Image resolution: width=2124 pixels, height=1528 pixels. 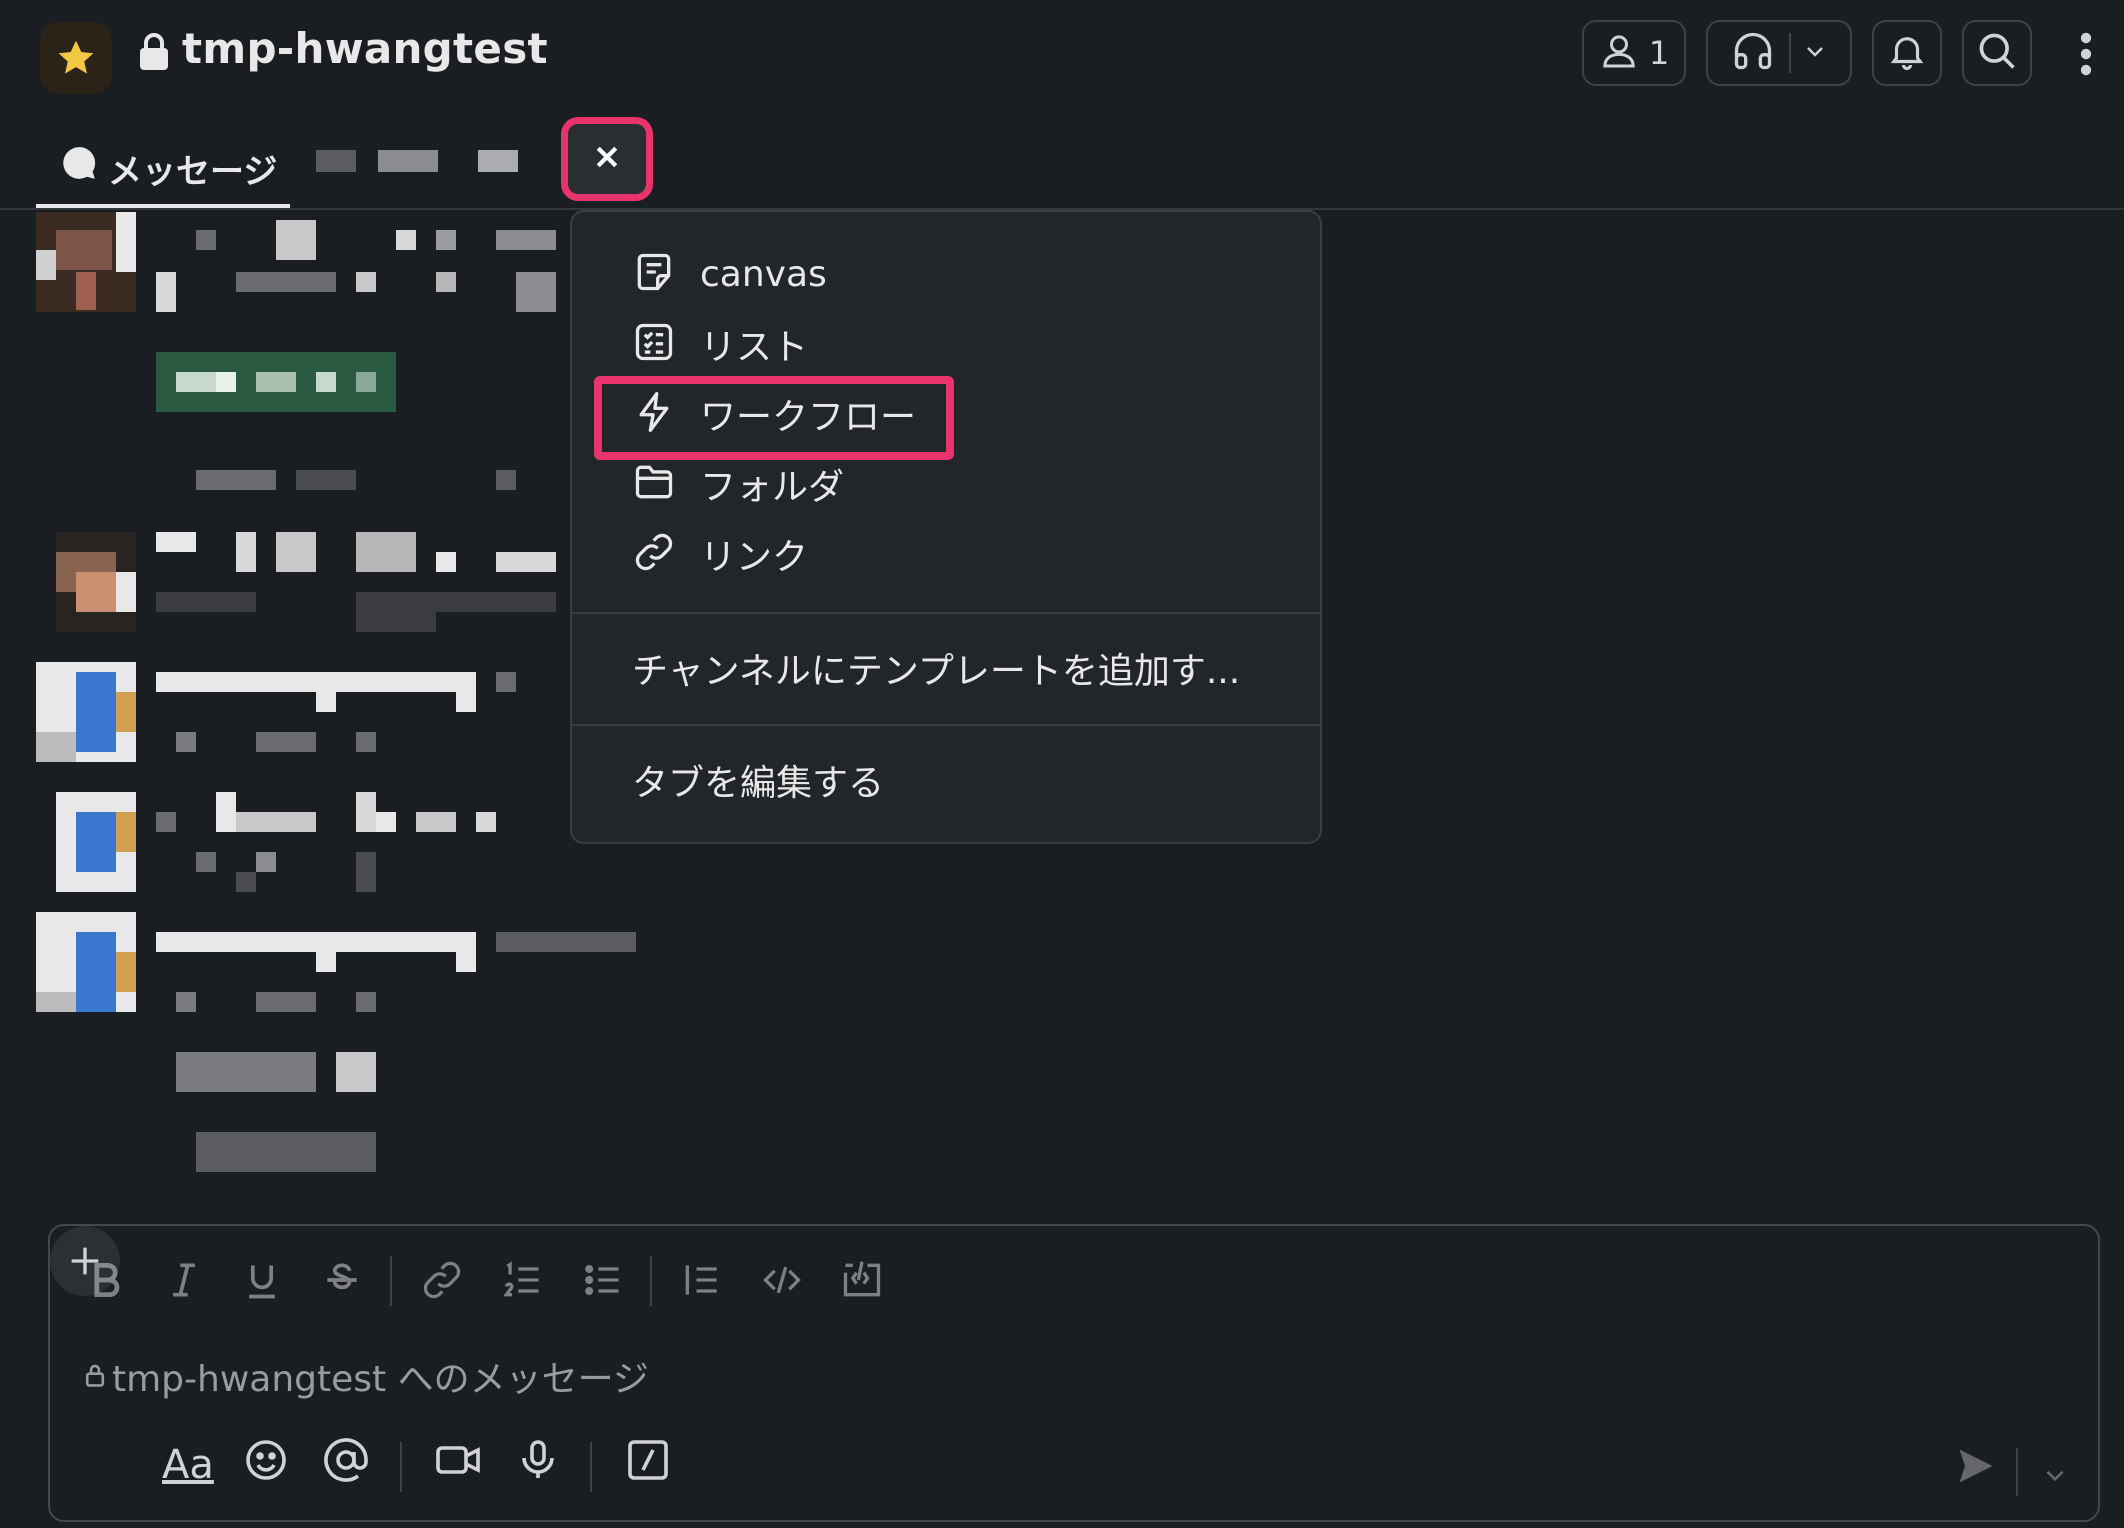 What do you see at coordinates (188, 1465) in the screenshot?
I see `formatting-toggle: Aa` at bounding box center [188, 1465].